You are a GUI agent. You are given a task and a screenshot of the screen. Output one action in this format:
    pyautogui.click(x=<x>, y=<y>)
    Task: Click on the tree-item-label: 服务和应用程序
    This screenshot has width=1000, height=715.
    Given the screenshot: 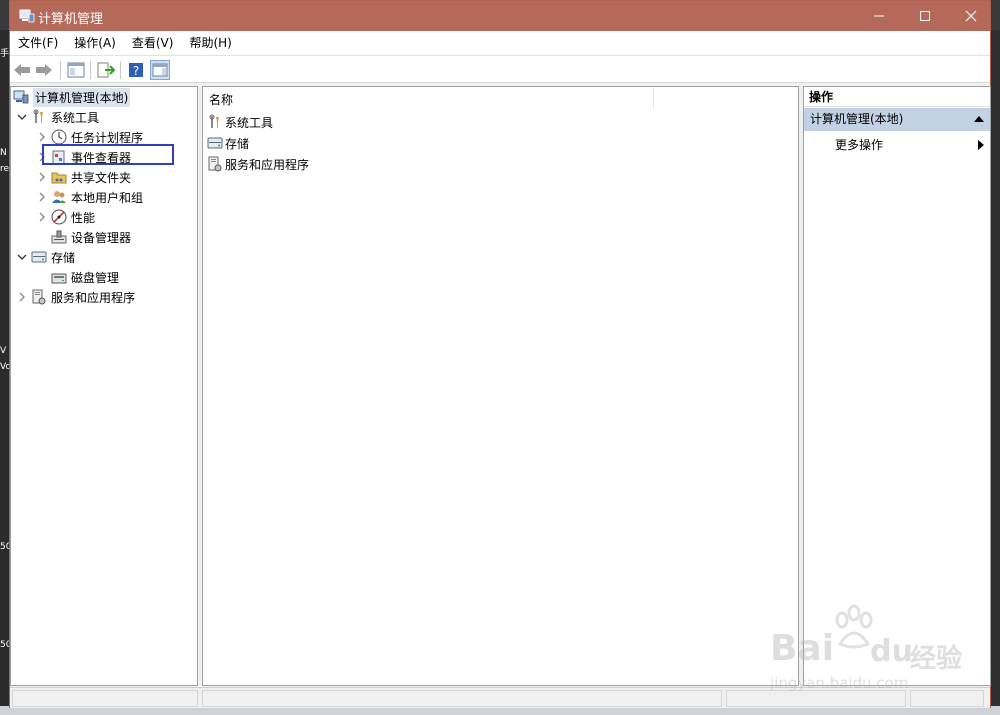 What is the action you would take?
    pyautogui.click(x=93, y=297)
    